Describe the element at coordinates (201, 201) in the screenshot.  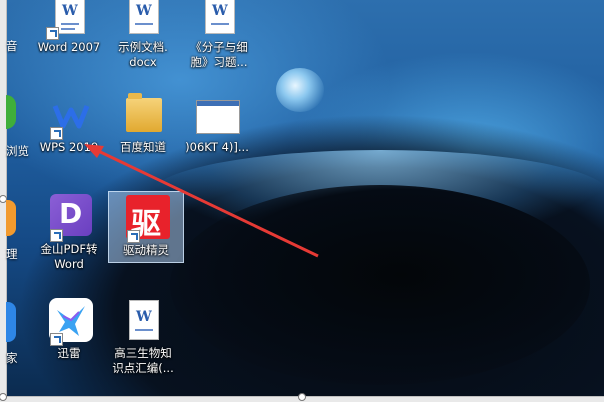
I see `annotation-arrow` at that location.